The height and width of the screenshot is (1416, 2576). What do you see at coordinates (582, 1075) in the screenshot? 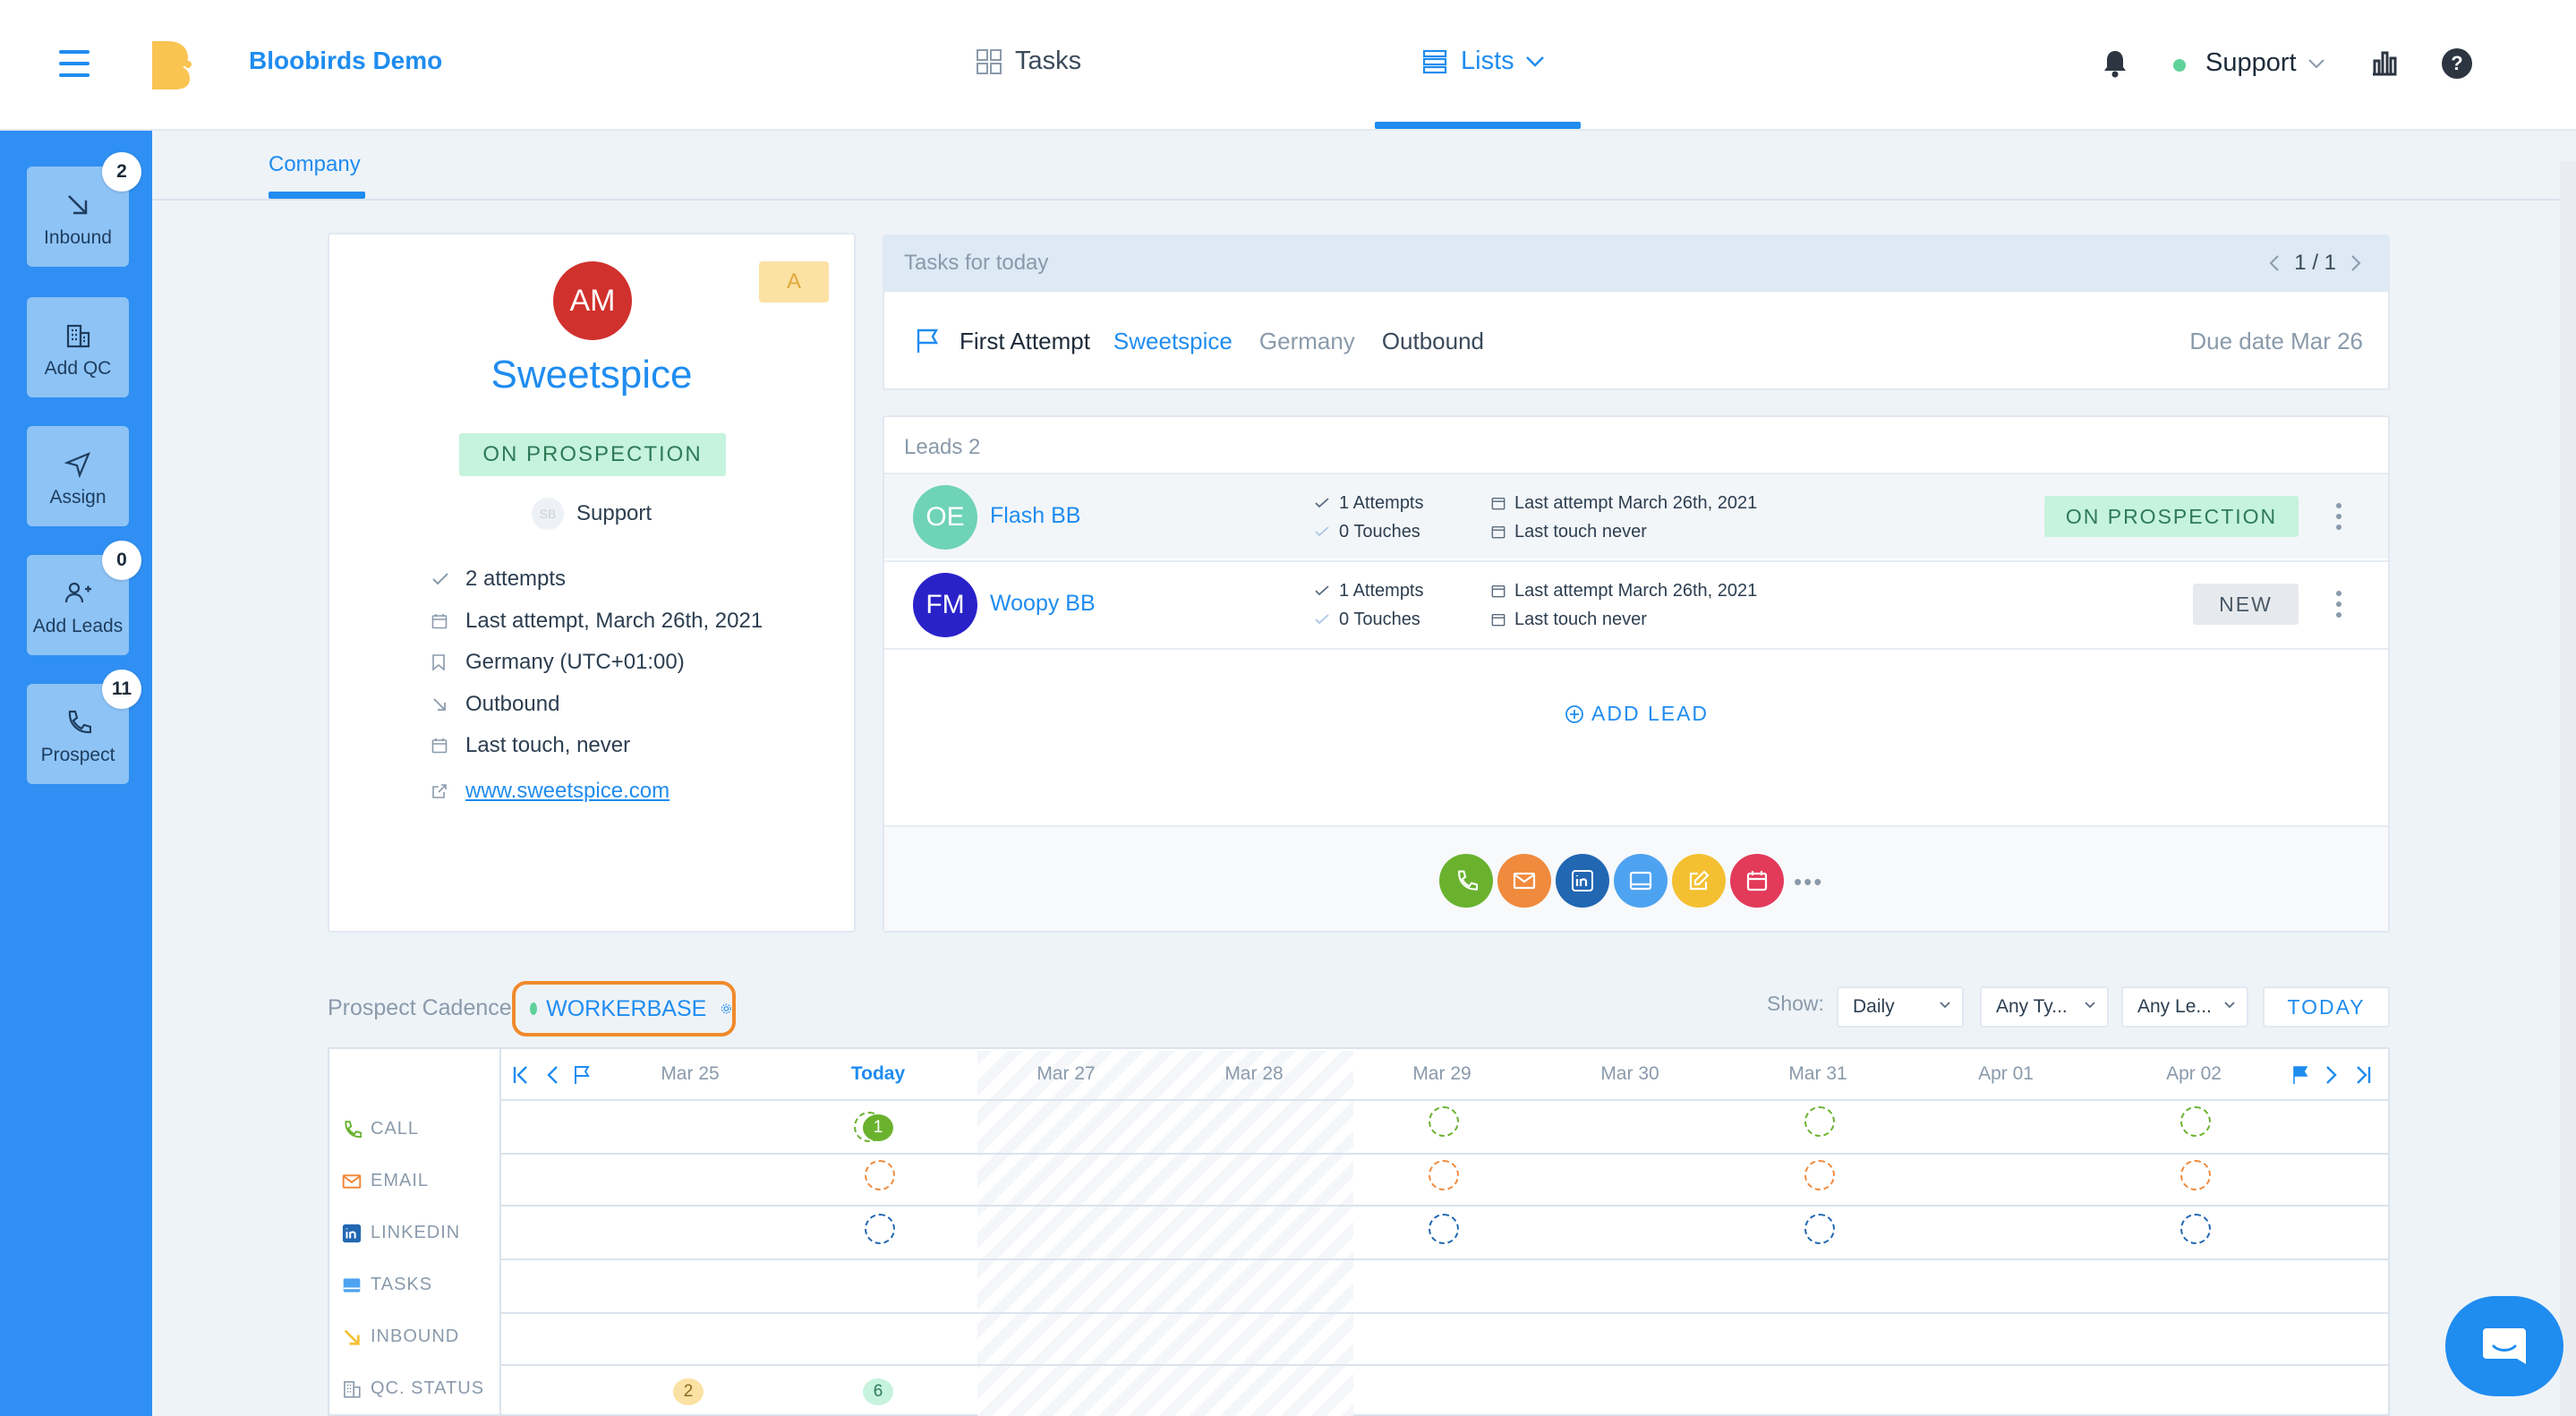
I see `flag-icon` at bounding box center [582, 1075].